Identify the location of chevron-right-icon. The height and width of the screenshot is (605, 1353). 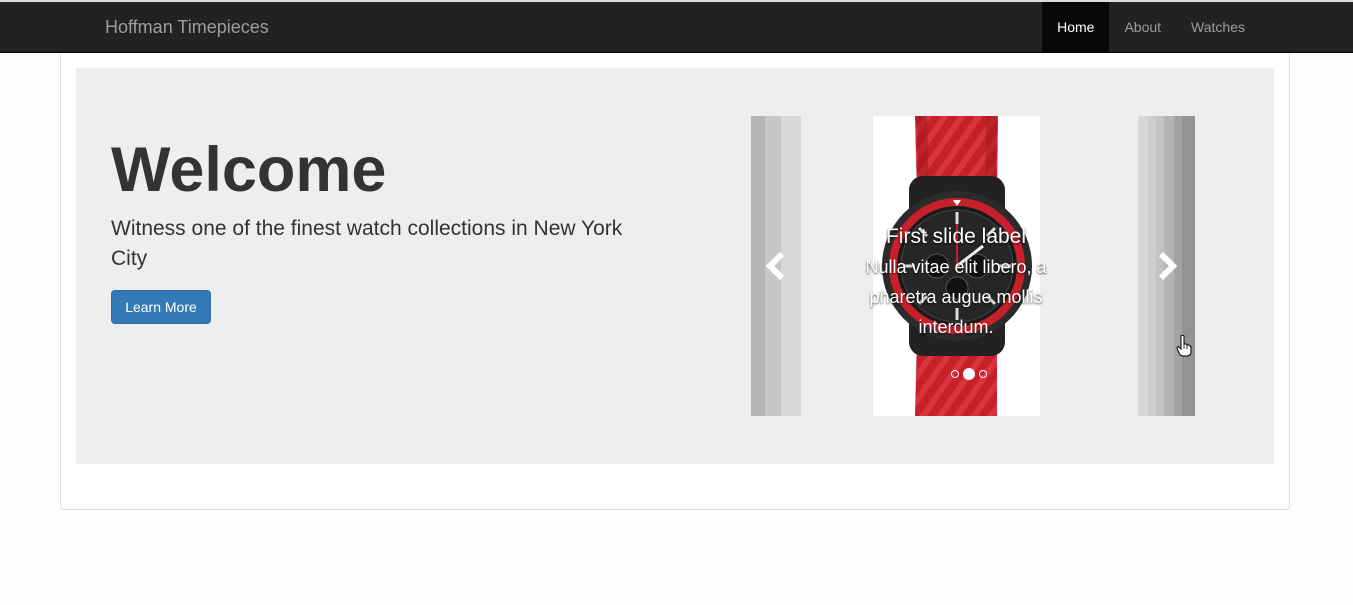
(1167, 266).